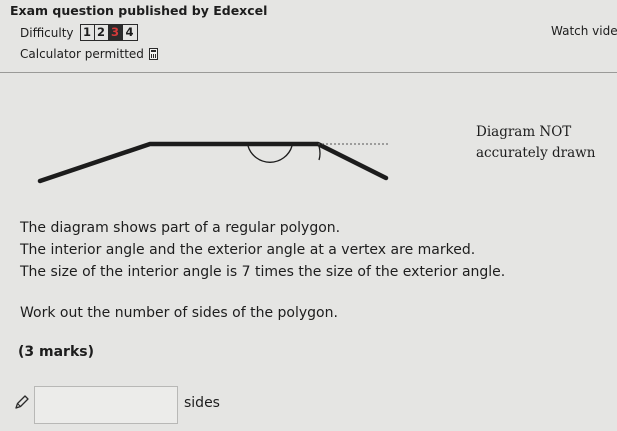 The width and height of the screenshot is (617, 431). I want to click on marks-label: (3 marks), so click(56, 352).